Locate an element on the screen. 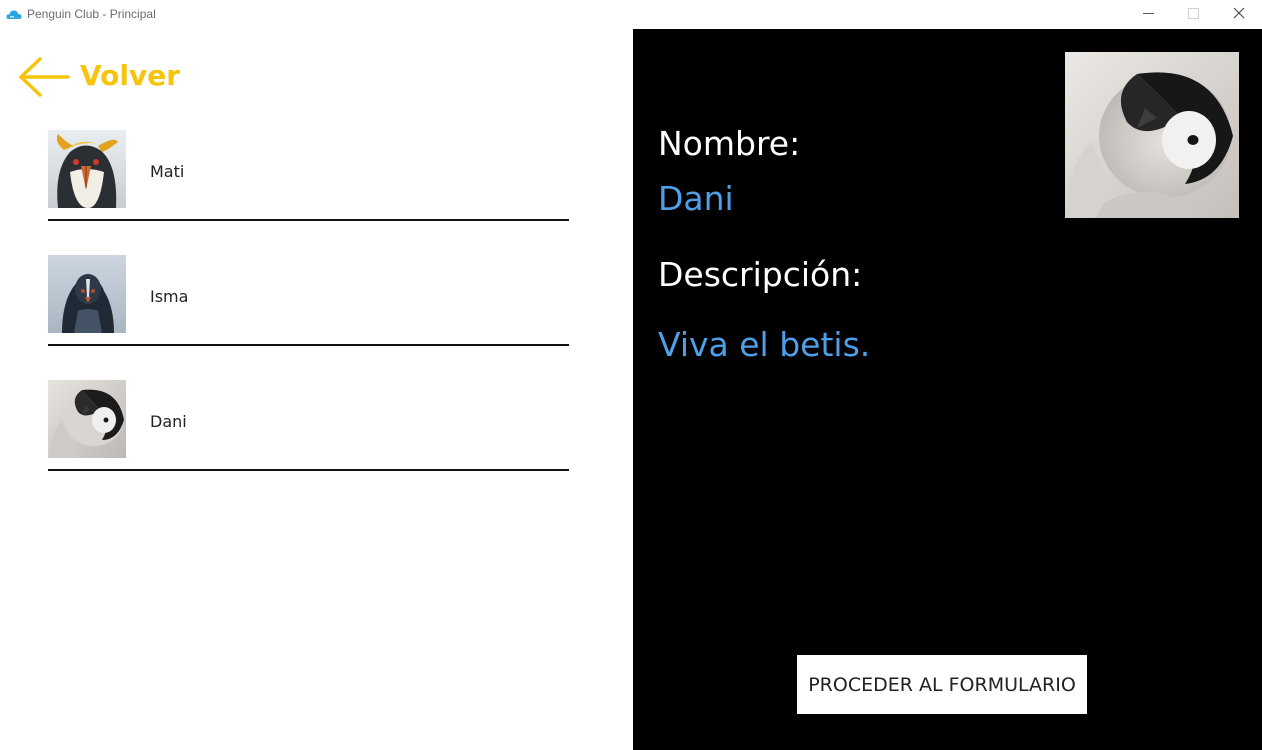 The height and width of the screenshot is (750, 1262). maximize-icon is located at coordinates (1193, 13).